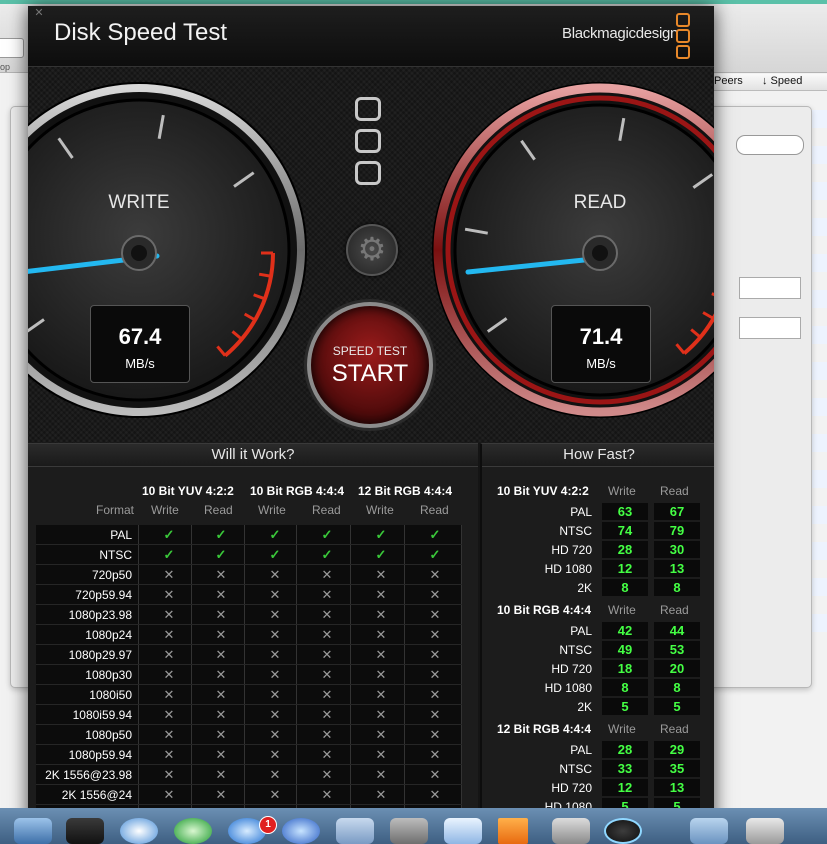 The width and height of the screenshot is (827, 844). Describe the element at coordinates (584, 588) in the screenshot. I see `how-fast-format-label: 2K` at that location.